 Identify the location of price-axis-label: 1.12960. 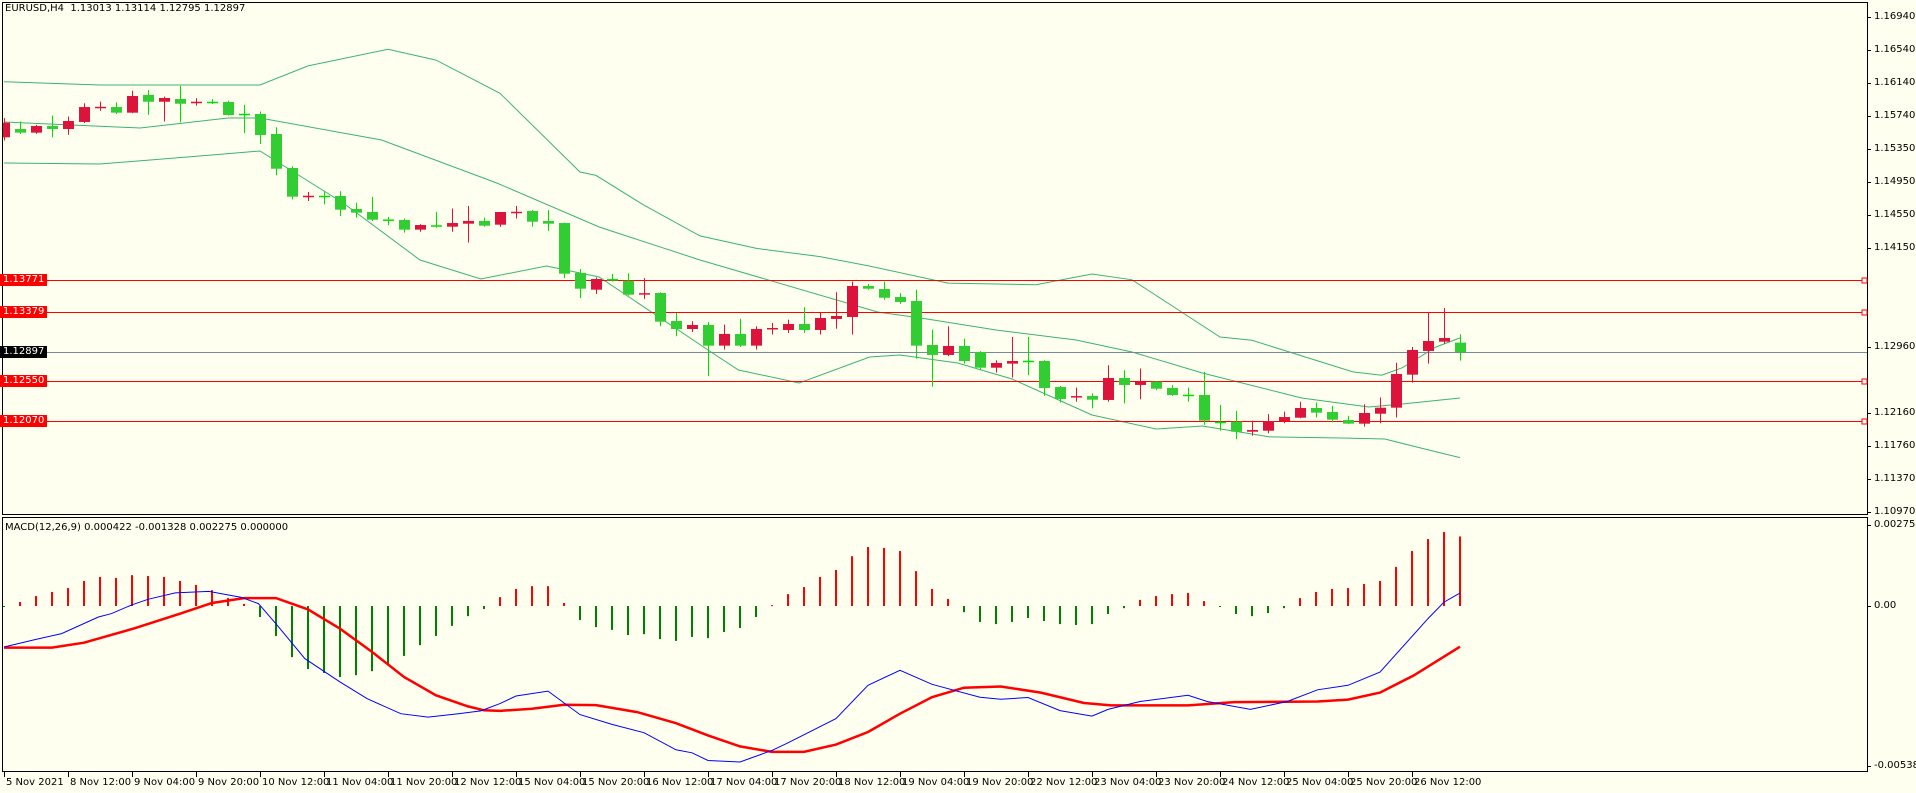
(1895, 346).